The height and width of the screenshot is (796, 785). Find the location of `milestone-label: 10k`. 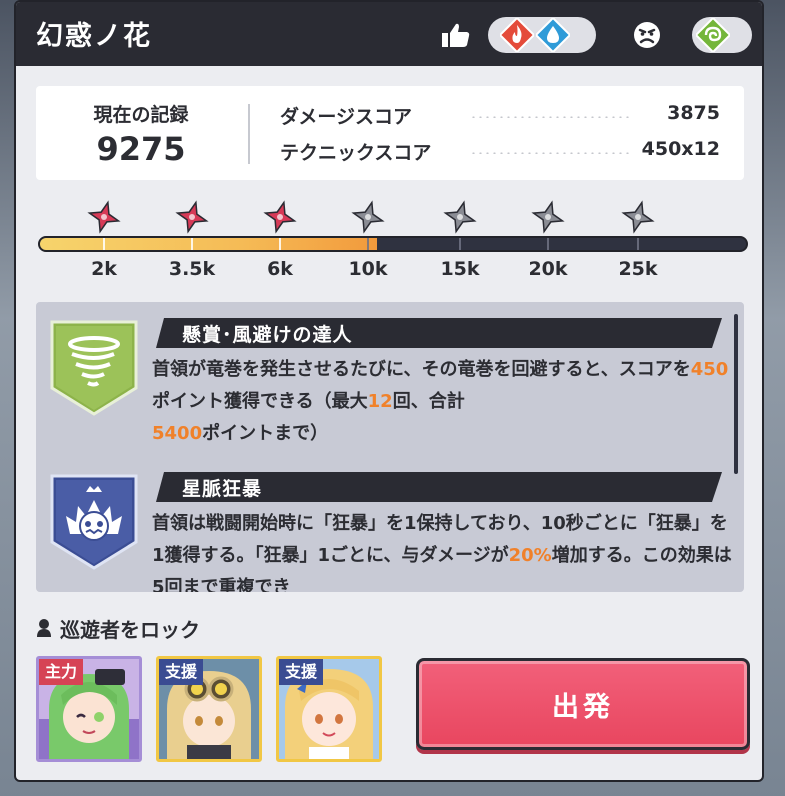

milestone-label: 10k is located at coordinates (368, 269).